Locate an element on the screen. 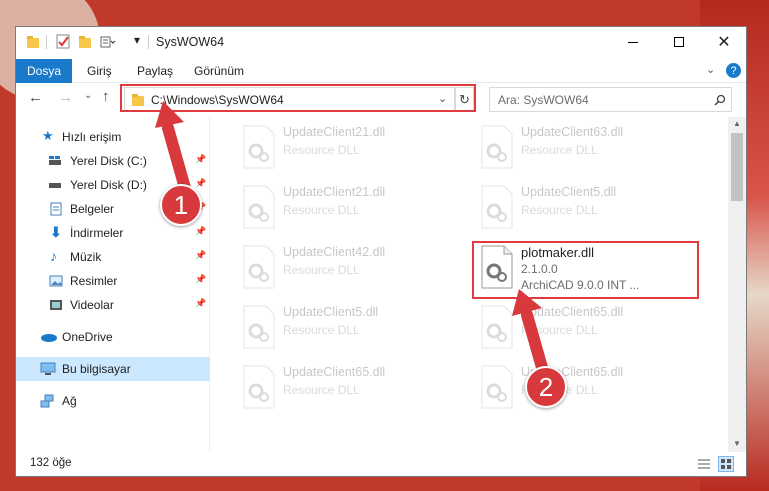  step-2-badge: 2 is located at coordinates (546, 387).